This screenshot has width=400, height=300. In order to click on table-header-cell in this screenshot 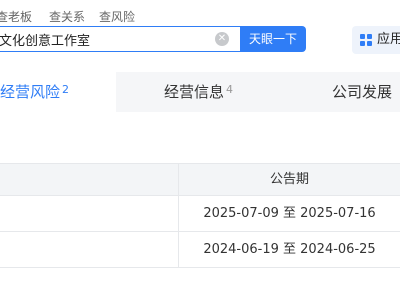, I will do `click(89, 179)`.